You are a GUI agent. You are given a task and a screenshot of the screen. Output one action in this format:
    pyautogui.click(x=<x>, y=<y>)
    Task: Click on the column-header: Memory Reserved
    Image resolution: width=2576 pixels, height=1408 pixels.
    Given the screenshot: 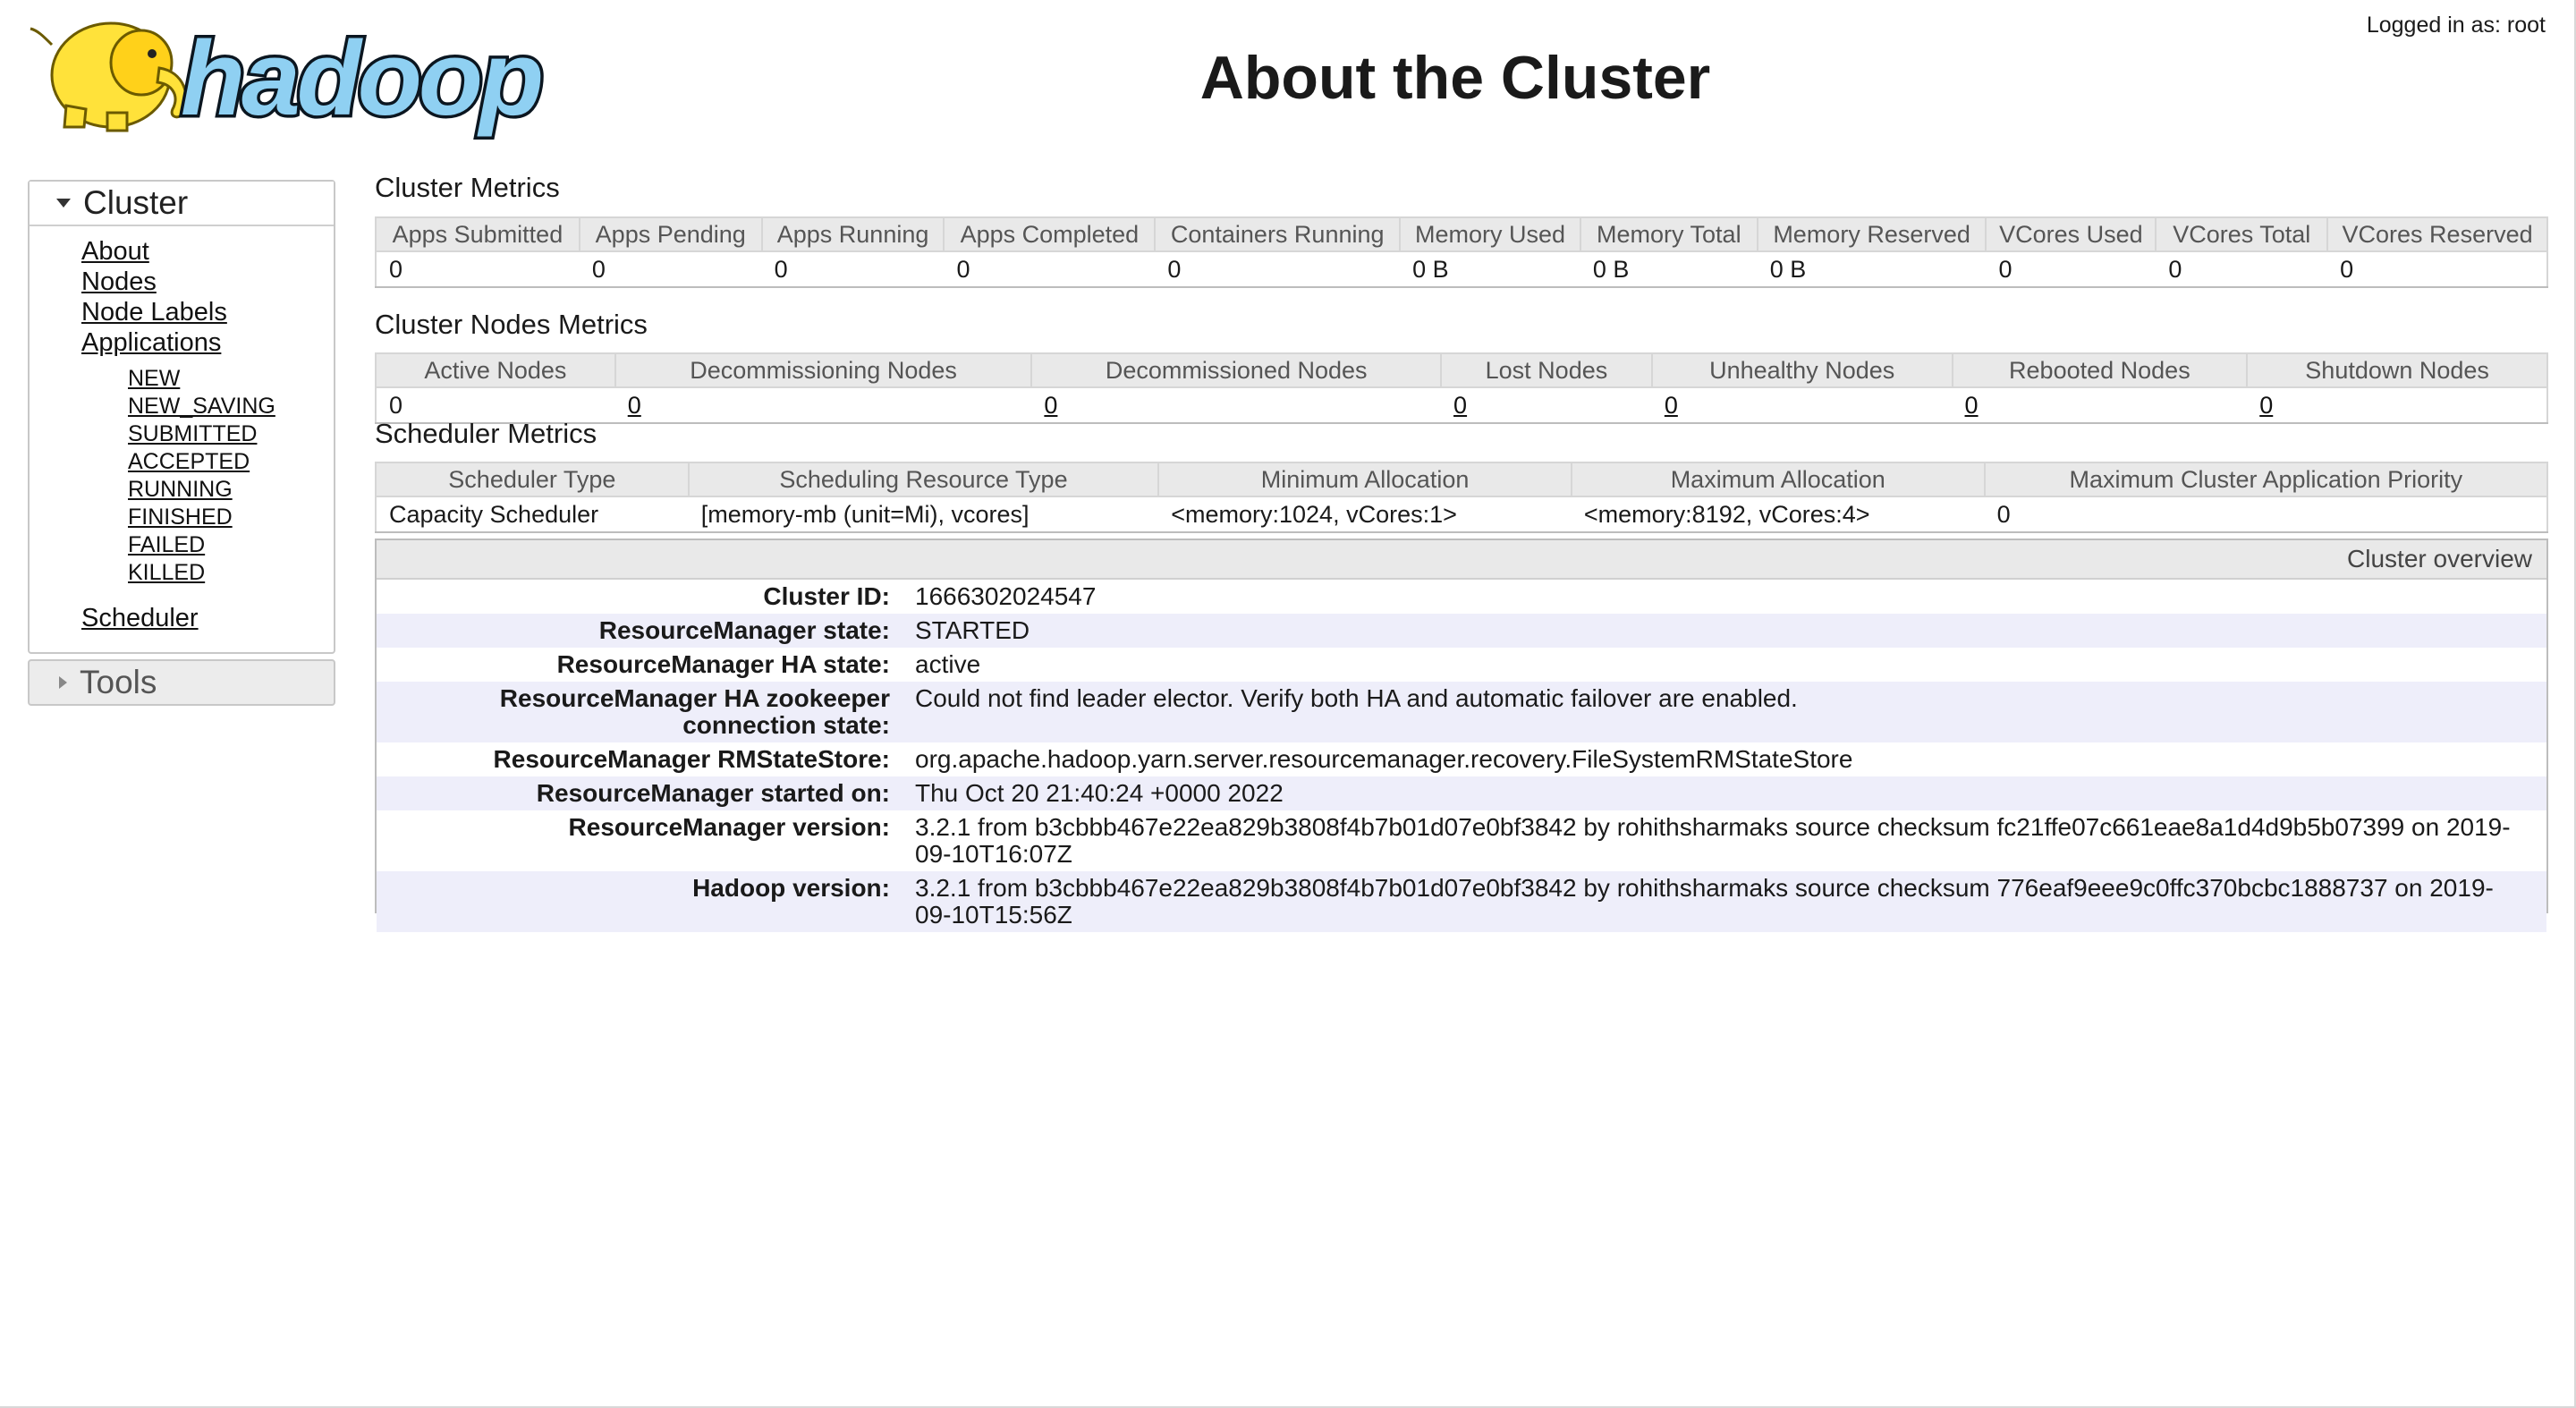 What is the action you would take?
    pyautogui.click(x=1871, y=234)
    